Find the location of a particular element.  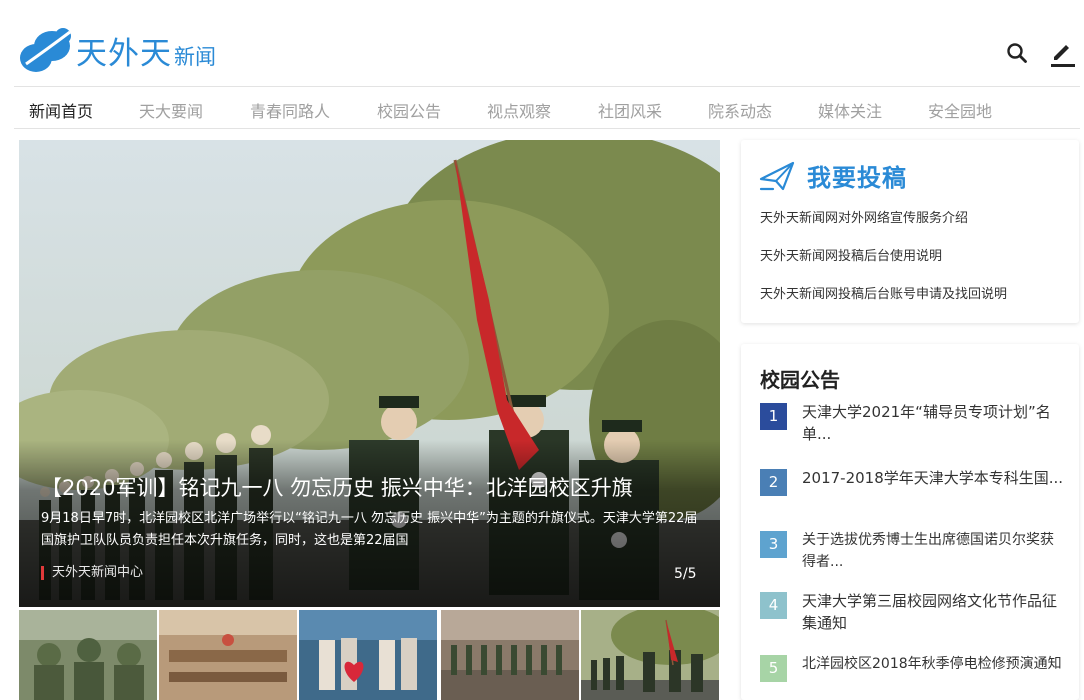

nav-item-home: 新闻首页 is located at coordinates (61, 110).